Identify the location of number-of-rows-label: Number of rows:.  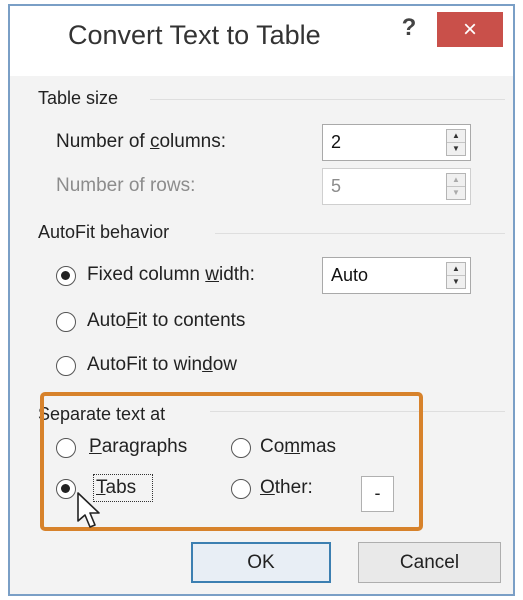
(126, 185).